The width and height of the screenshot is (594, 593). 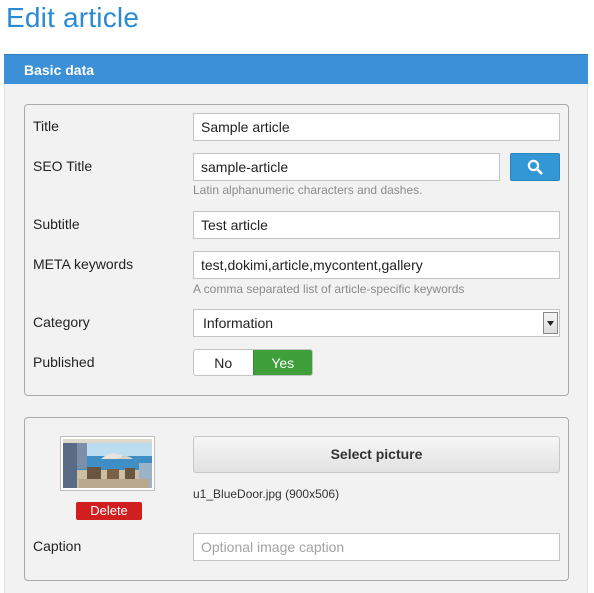 I want to click on seo-search-button, so click(x=535, y=167).